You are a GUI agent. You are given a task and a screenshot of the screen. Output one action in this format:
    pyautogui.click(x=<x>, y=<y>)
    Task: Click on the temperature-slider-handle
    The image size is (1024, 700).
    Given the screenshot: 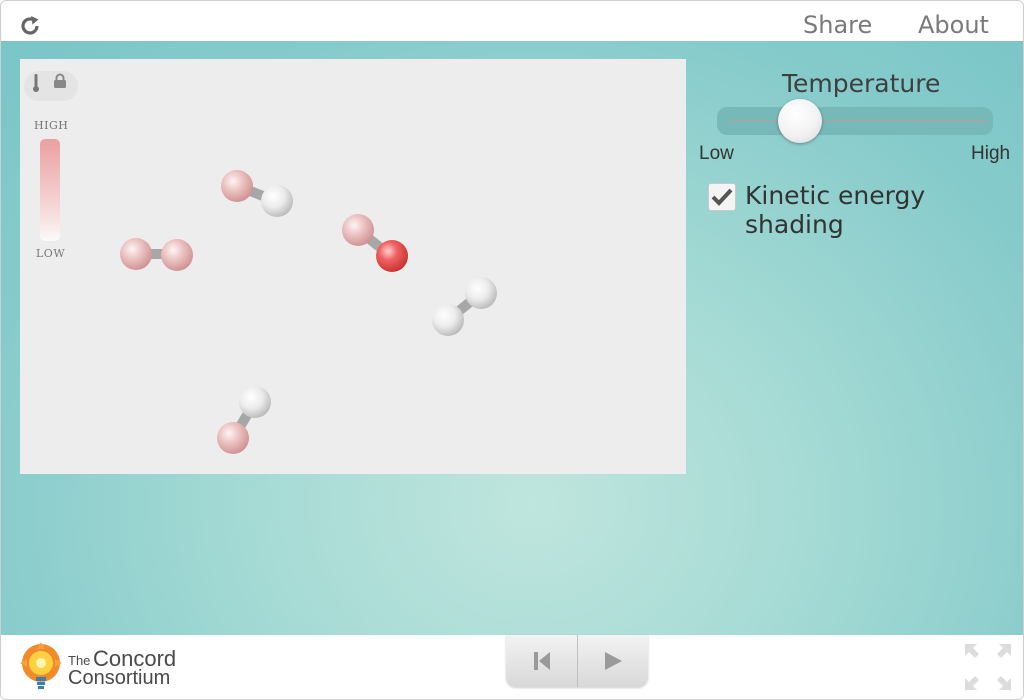 What is the action you would take?
    pyautogui.click(x=800, y=121)
    